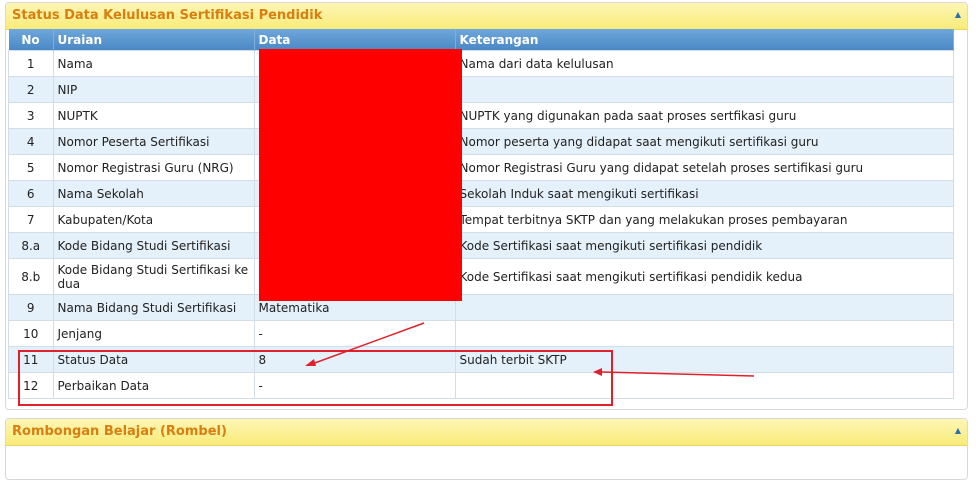 Image resolution: width=976 pixels, height=480 pixels. Describe the element at coordinates (530, 349) in the screenshot. I see `annotation-arrows` at that location.